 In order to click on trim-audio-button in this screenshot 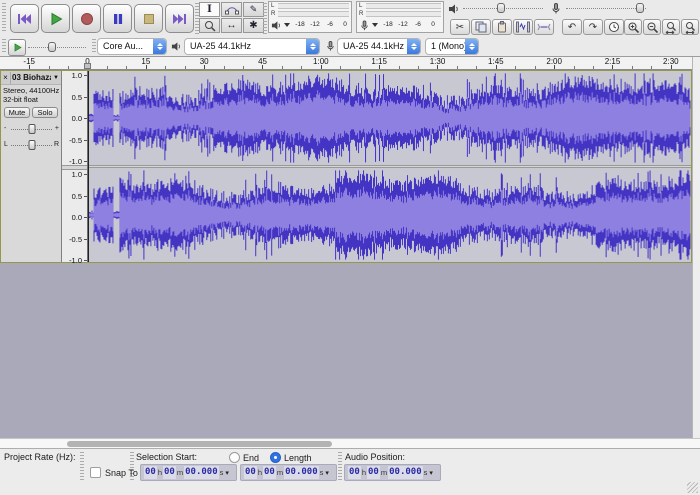, I will do `click(523, 27)`.